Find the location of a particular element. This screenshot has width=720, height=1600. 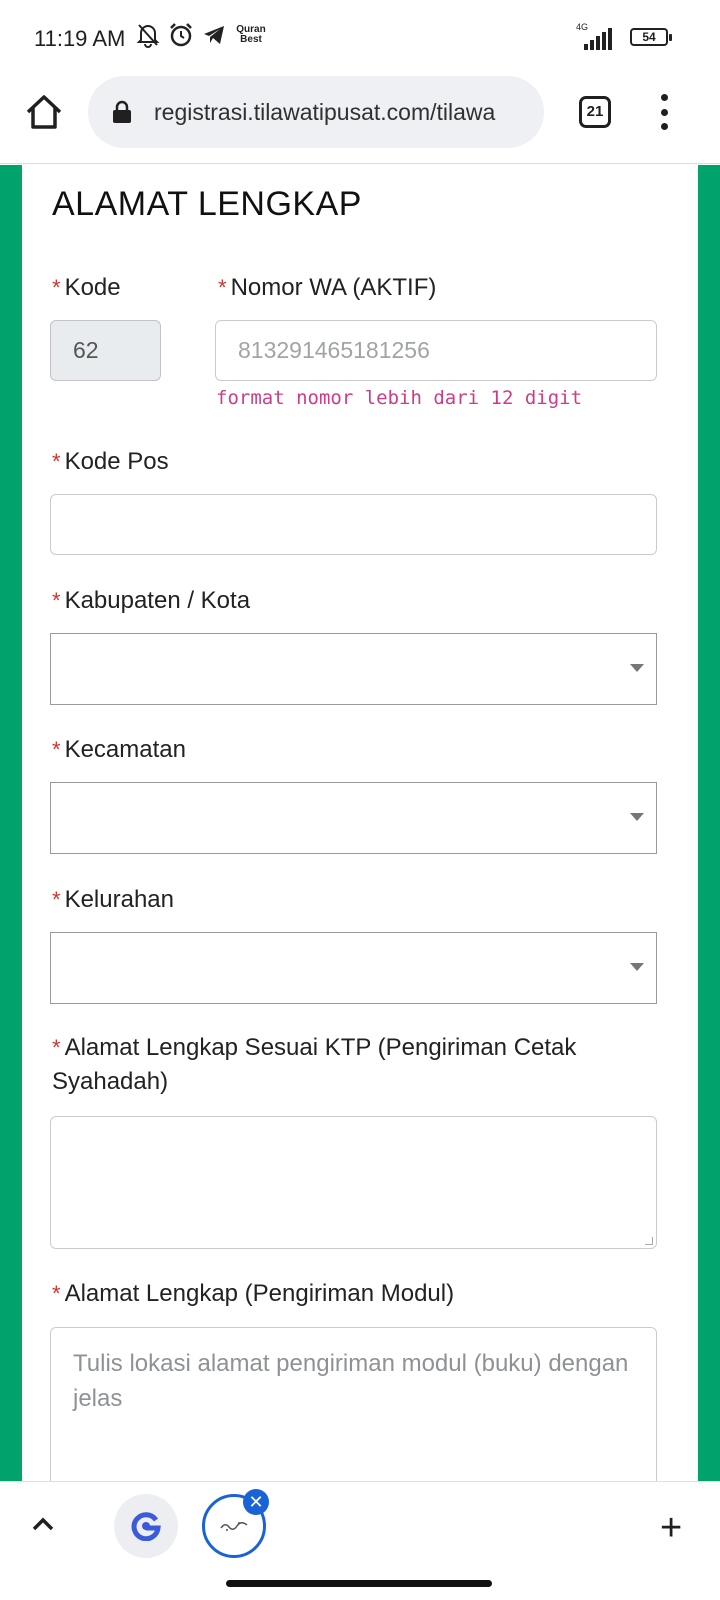

resize-handle-icon is located at coordinates (649, 1241).